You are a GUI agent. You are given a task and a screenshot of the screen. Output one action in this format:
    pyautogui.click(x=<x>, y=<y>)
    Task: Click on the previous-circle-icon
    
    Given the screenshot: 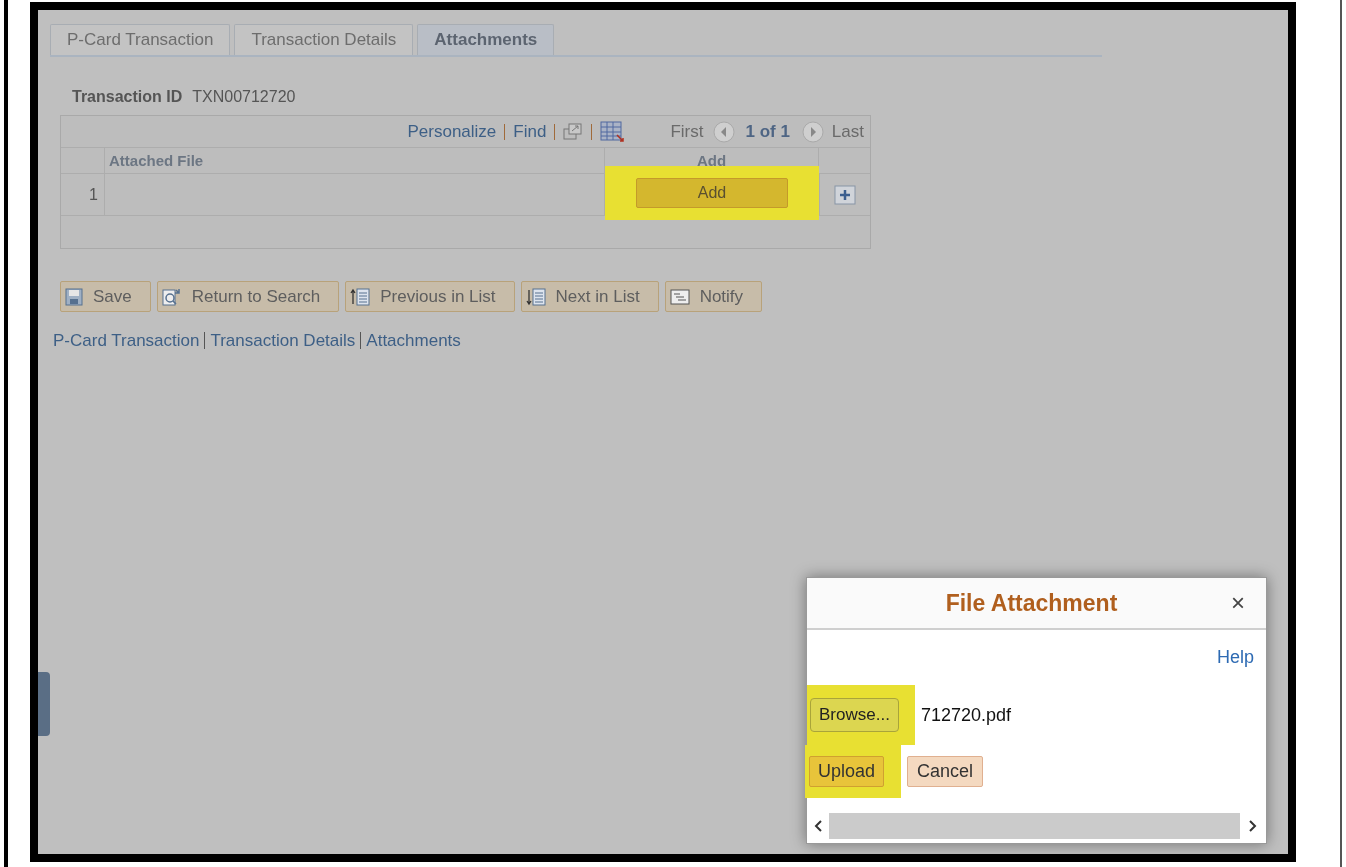 What is the action you would take?
    pyautogui.click(x=724, y=131)
    